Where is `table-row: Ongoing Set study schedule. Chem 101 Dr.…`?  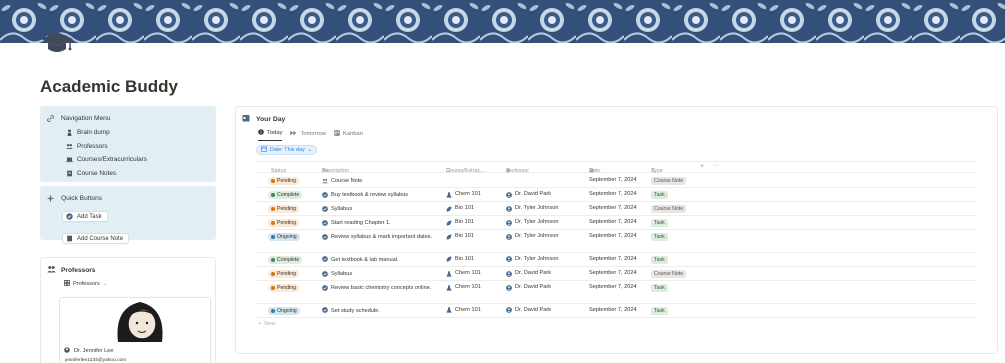 table-row: Ongoing Set study schedule. Chem 101 Dr.… is located at coordinates (616, 311).